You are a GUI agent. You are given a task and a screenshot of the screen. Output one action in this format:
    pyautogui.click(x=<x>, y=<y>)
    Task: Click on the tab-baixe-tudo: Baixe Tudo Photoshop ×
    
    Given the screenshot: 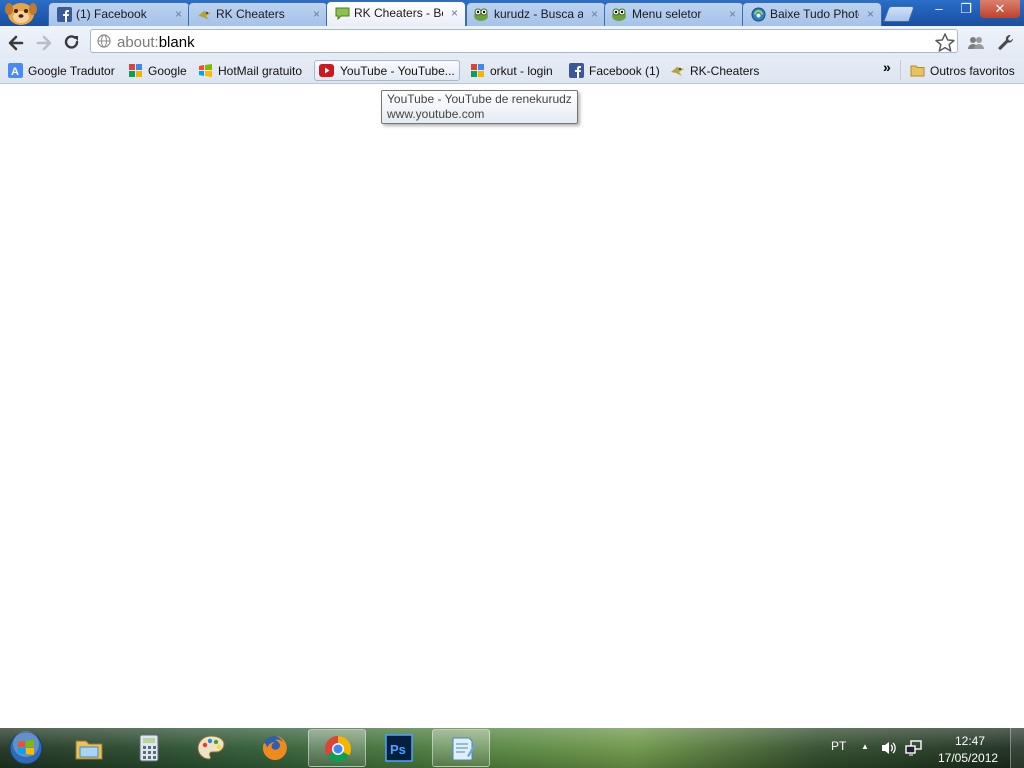 What is the action you would take?
    pyautogui.click(x=812, y=14)
    